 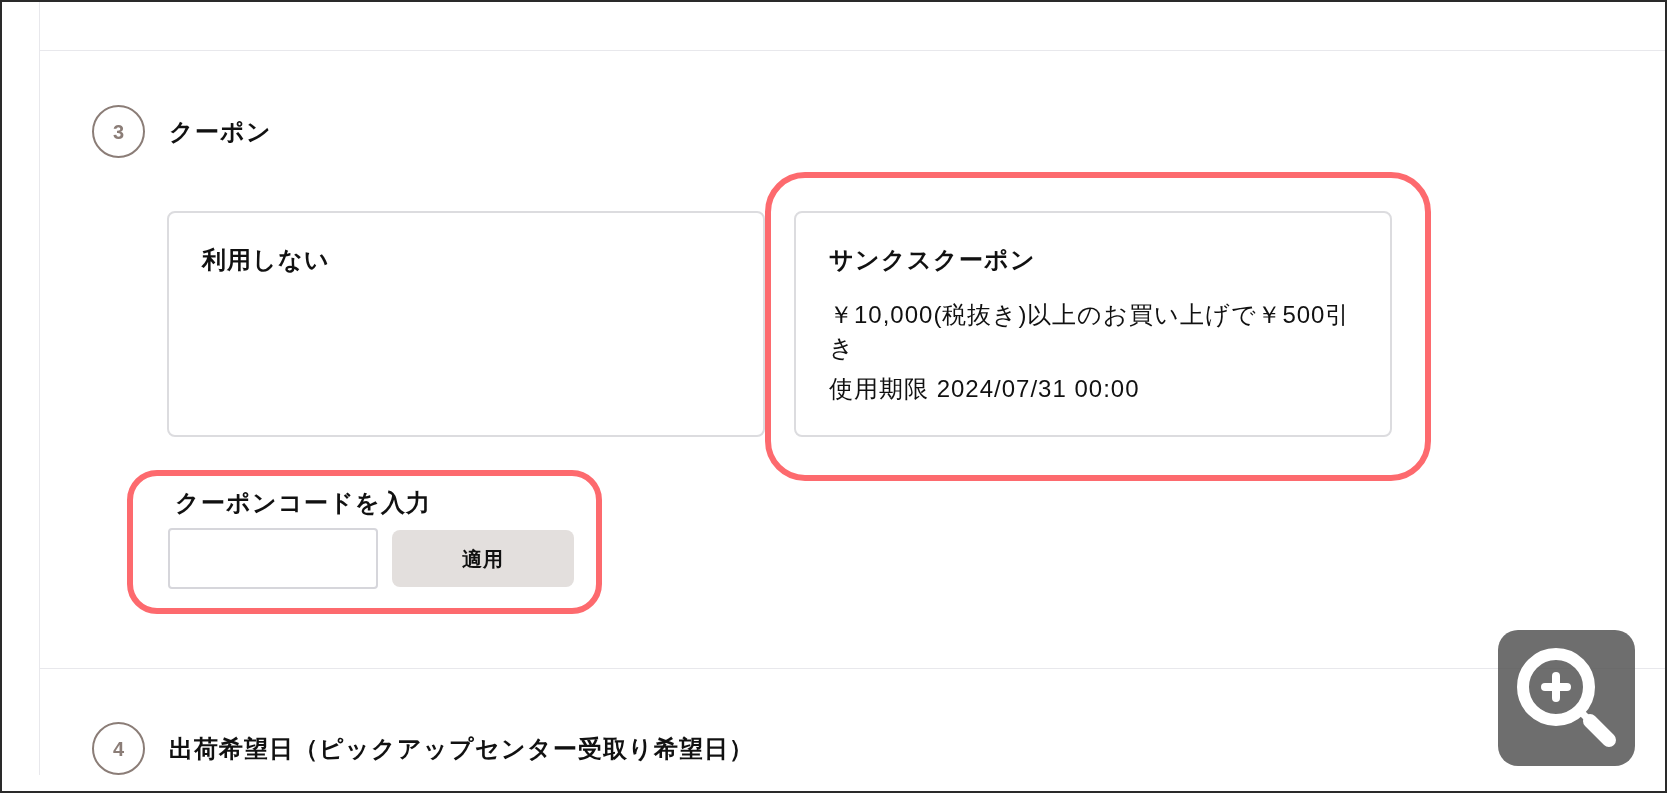 I want to click on section-heading: 出荷希望日（ピックアップセンター受取り希望日）, so click(x=461, y=748).